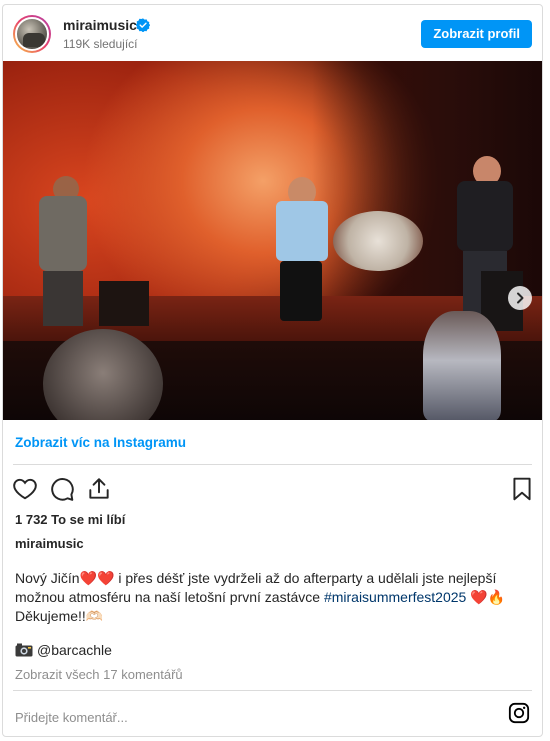 This screenshot has width=550, height=741. Describe the element at coordinates (24, 650) in the screenshot. I see `camera-icon` at that location.